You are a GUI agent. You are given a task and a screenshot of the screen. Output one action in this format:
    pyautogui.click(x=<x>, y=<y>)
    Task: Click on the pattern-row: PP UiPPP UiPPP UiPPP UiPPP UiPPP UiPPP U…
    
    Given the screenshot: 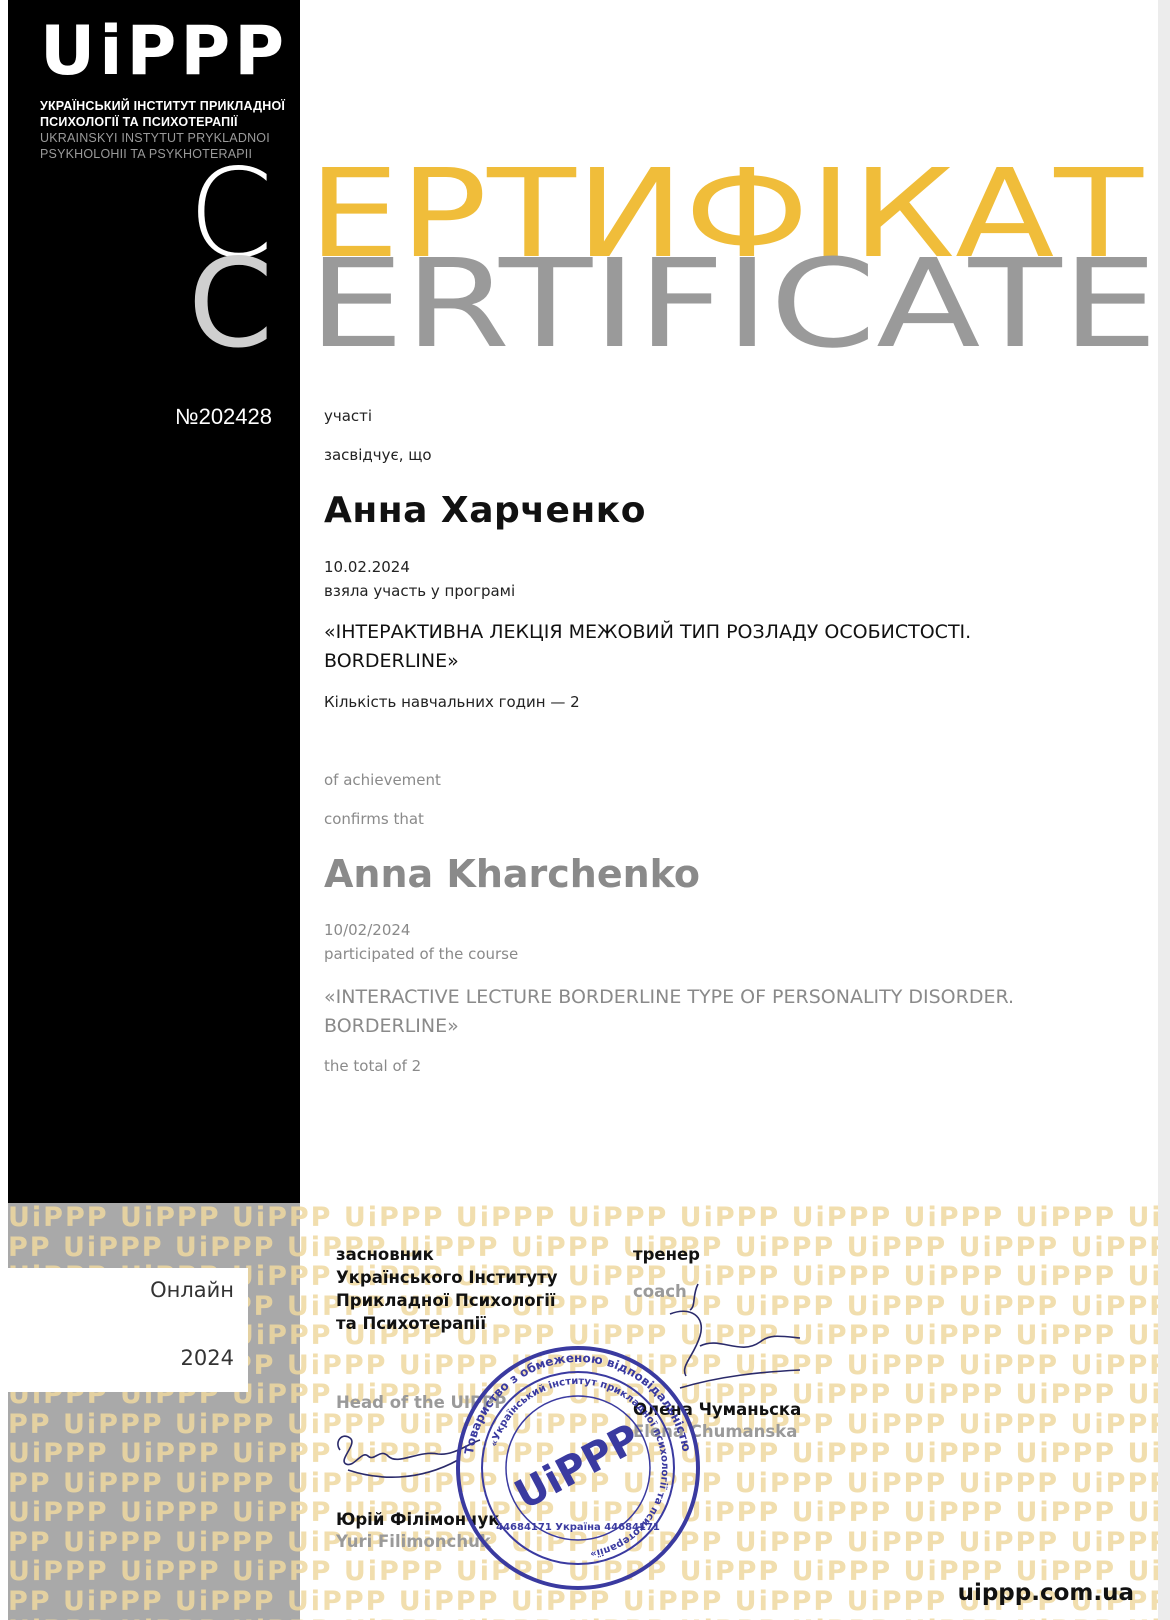 What is the action you would take?
    pyautogui.click(x=583, y=1247)
    